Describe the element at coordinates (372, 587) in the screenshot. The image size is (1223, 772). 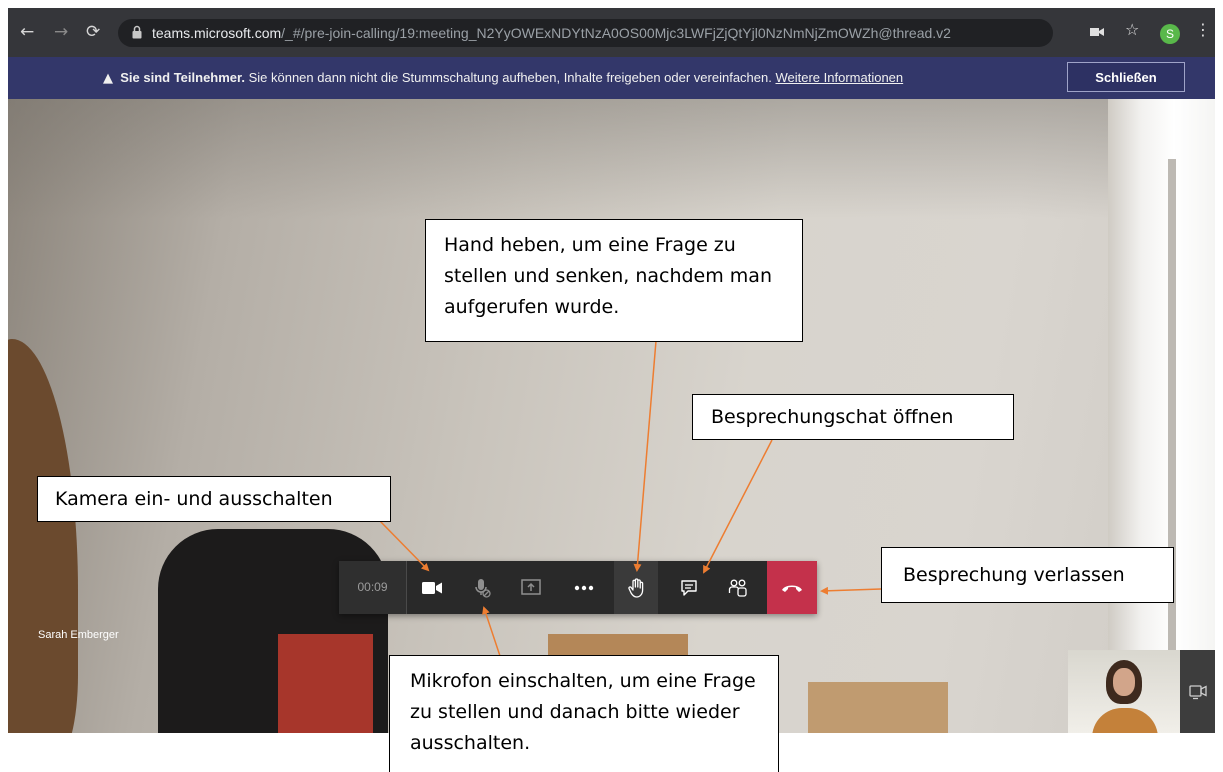
I see `call-timer: 00:09` at that location.